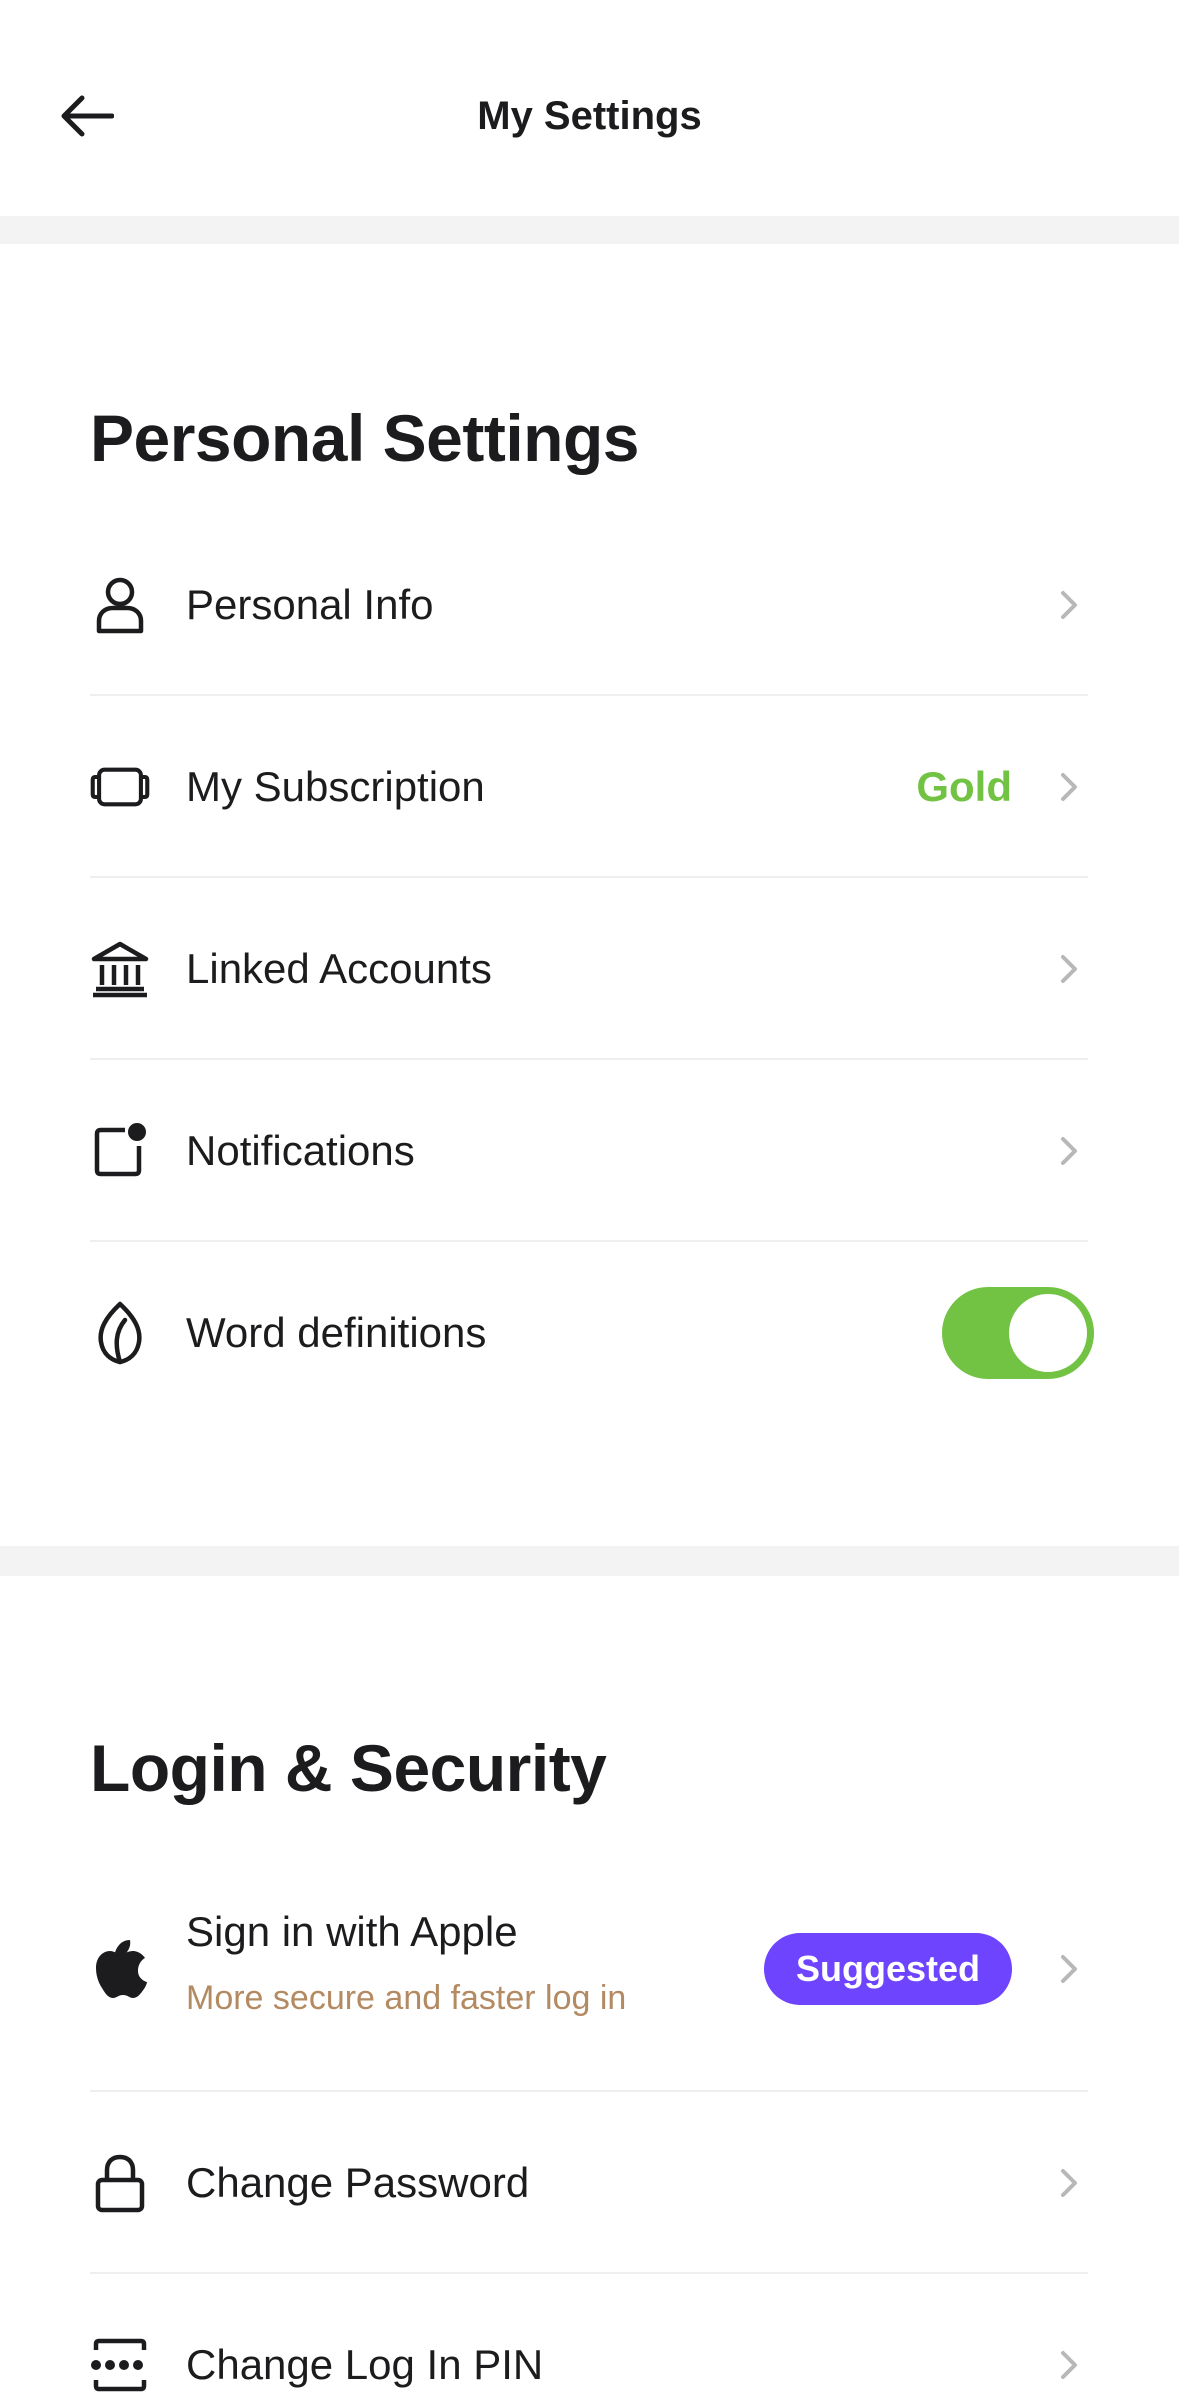 This screenshot has height=2396, width=1179. I want to click on row-label: Notifications, so click(300, 1150).